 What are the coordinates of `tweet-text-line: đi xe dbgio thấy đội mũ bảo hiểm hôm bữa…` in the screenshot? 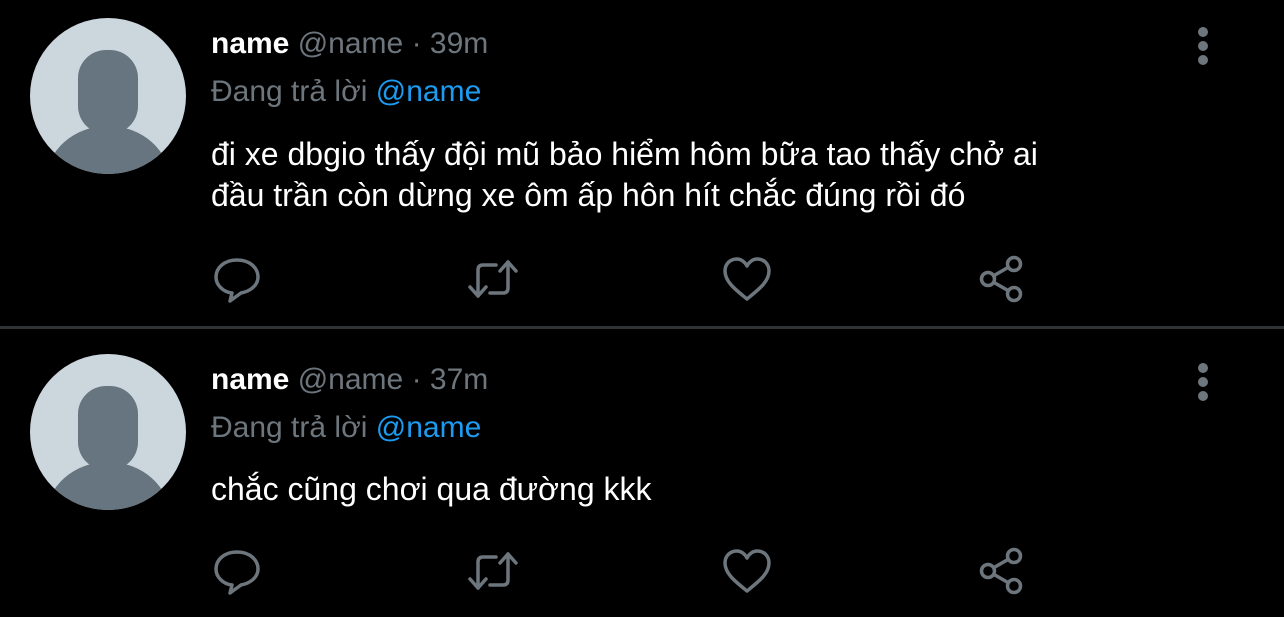 It's located at (624, 154).